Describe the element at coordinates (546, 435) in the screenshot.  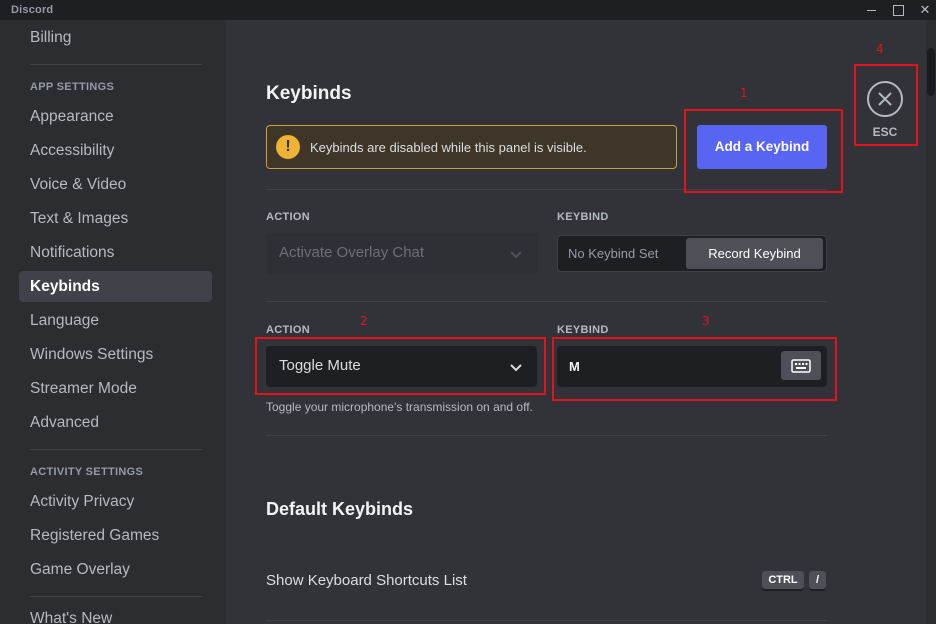
I see `section-divider` at that location.